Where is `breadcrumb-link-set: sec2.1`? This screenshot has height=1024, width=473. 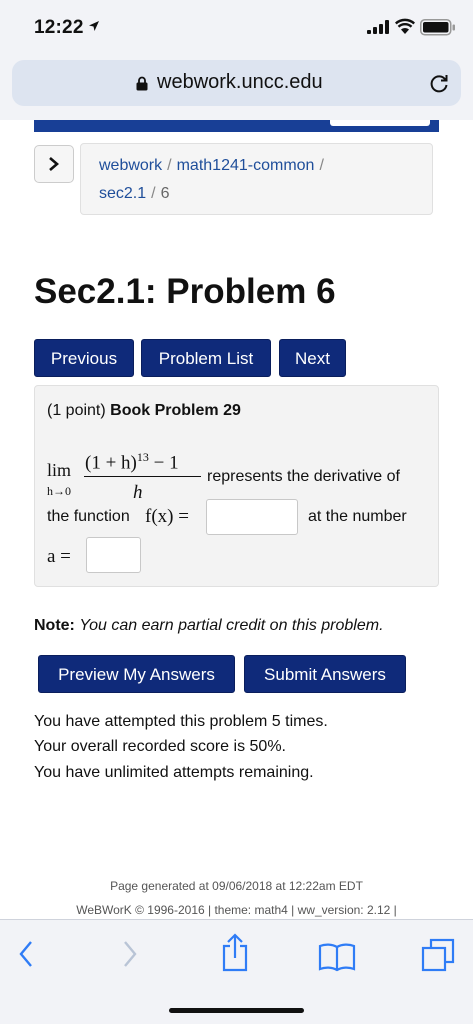
breadcrumb-link-set: sec2.1 is located at coordinates (122, 193).